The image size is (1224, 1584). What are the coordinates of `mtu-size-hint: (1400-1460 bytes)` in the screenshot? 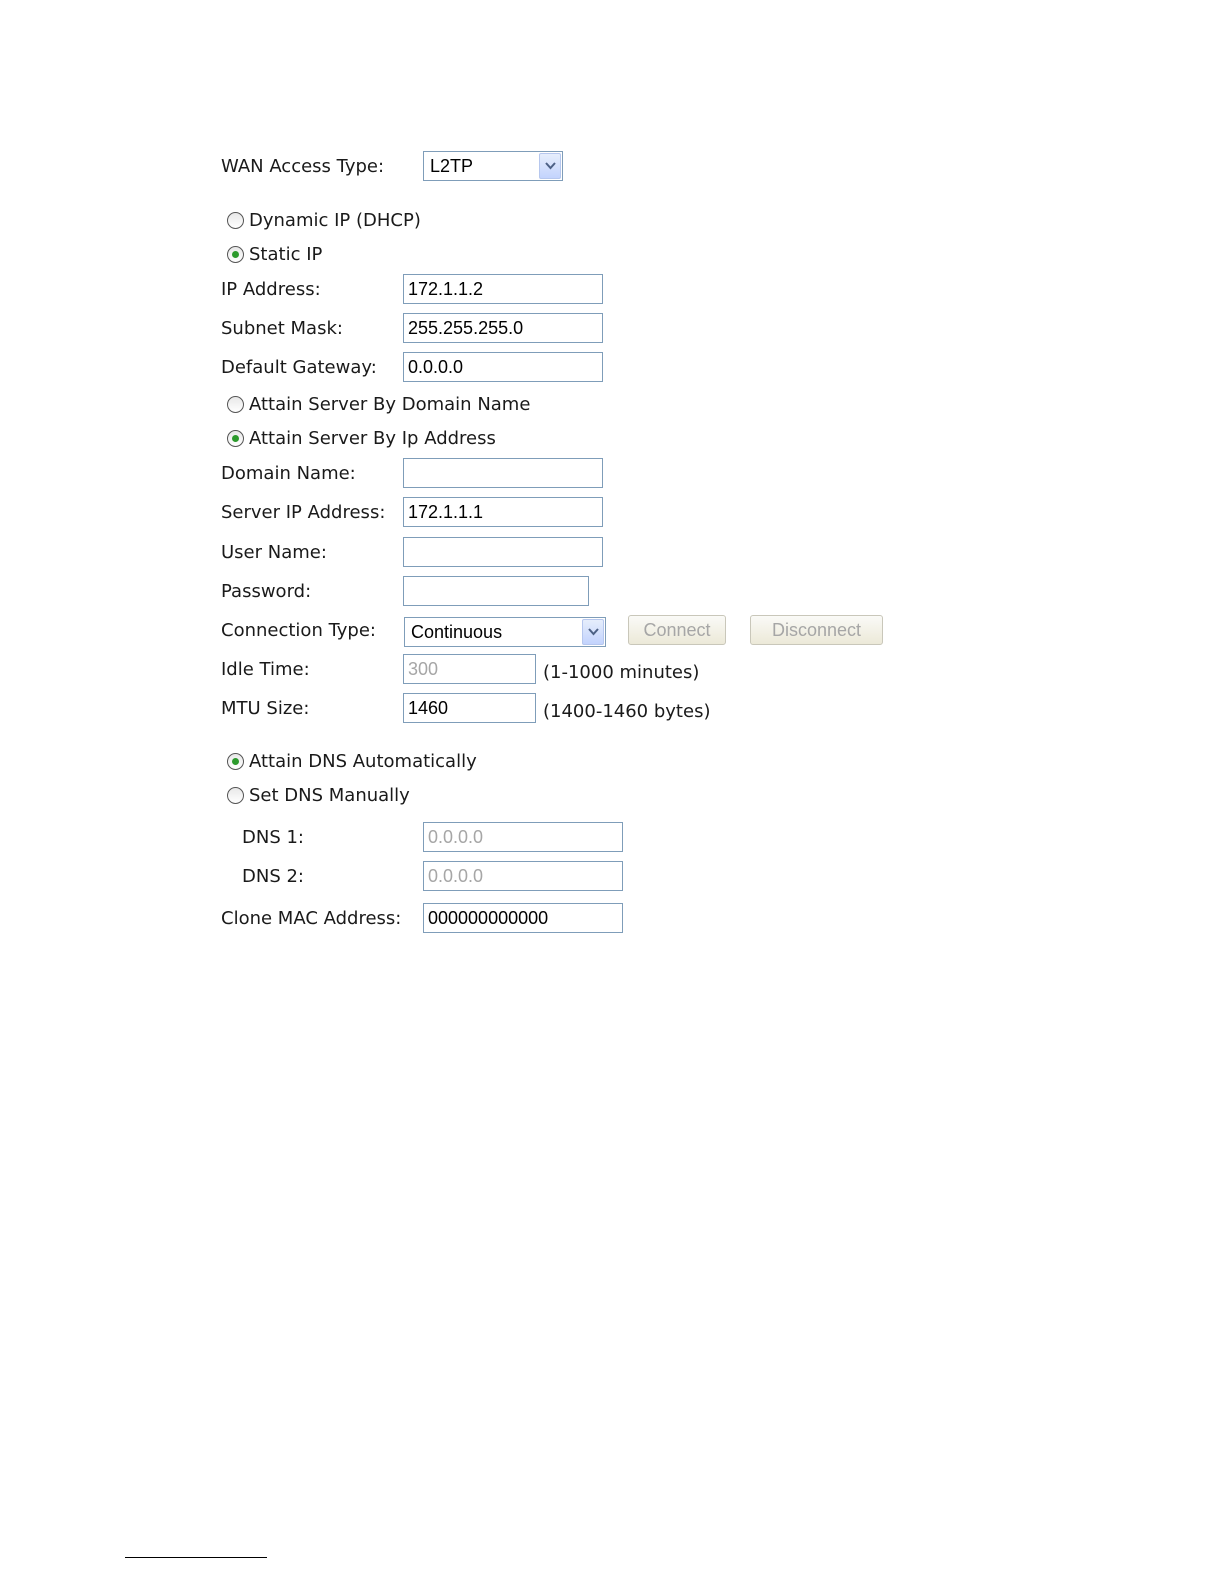 It's located at (627, 711).